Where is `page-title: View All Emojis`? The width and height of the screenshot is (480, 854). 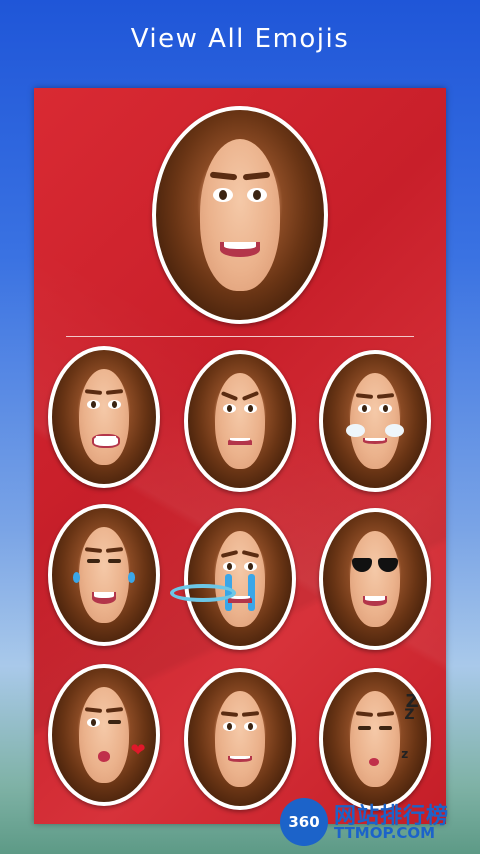
page-title: View All Emojis is located at coordinates (240, 39).